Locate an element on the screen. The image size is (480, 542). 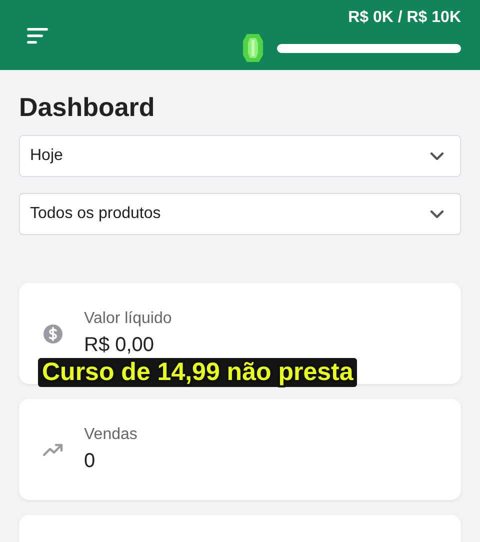
trending-up-icon is located at coordinates (53, 449).